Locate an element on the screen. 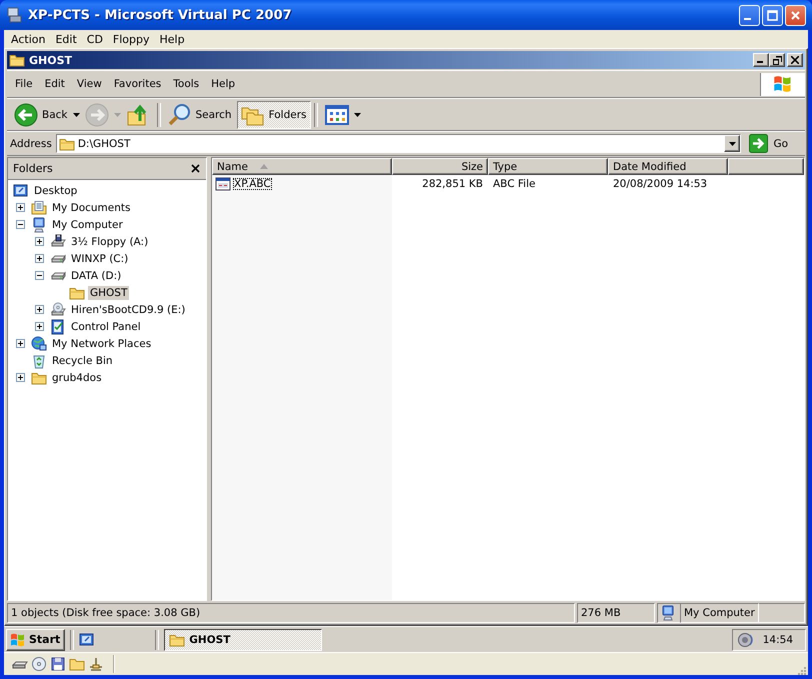 This screenshot has height=679, width=812. tree-item: Recycle Bin is located at coordinates (82, 361).